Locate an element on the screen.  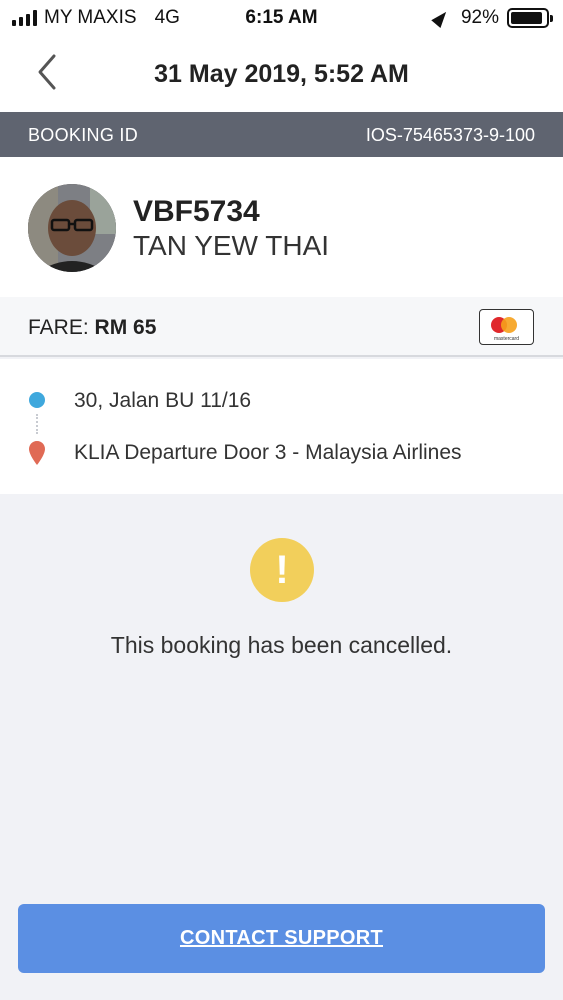
vehicle-plate: VBF5734 is located at coordinates (196, 211).